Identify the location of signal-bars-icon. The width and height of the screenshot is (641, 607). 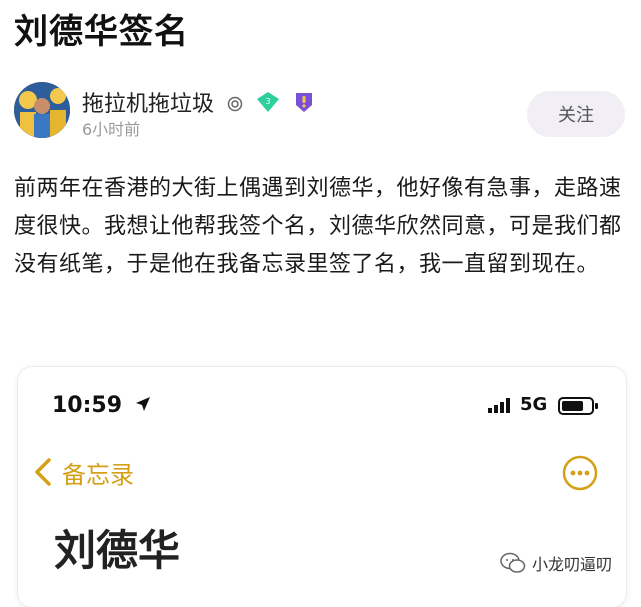
(502, 407).